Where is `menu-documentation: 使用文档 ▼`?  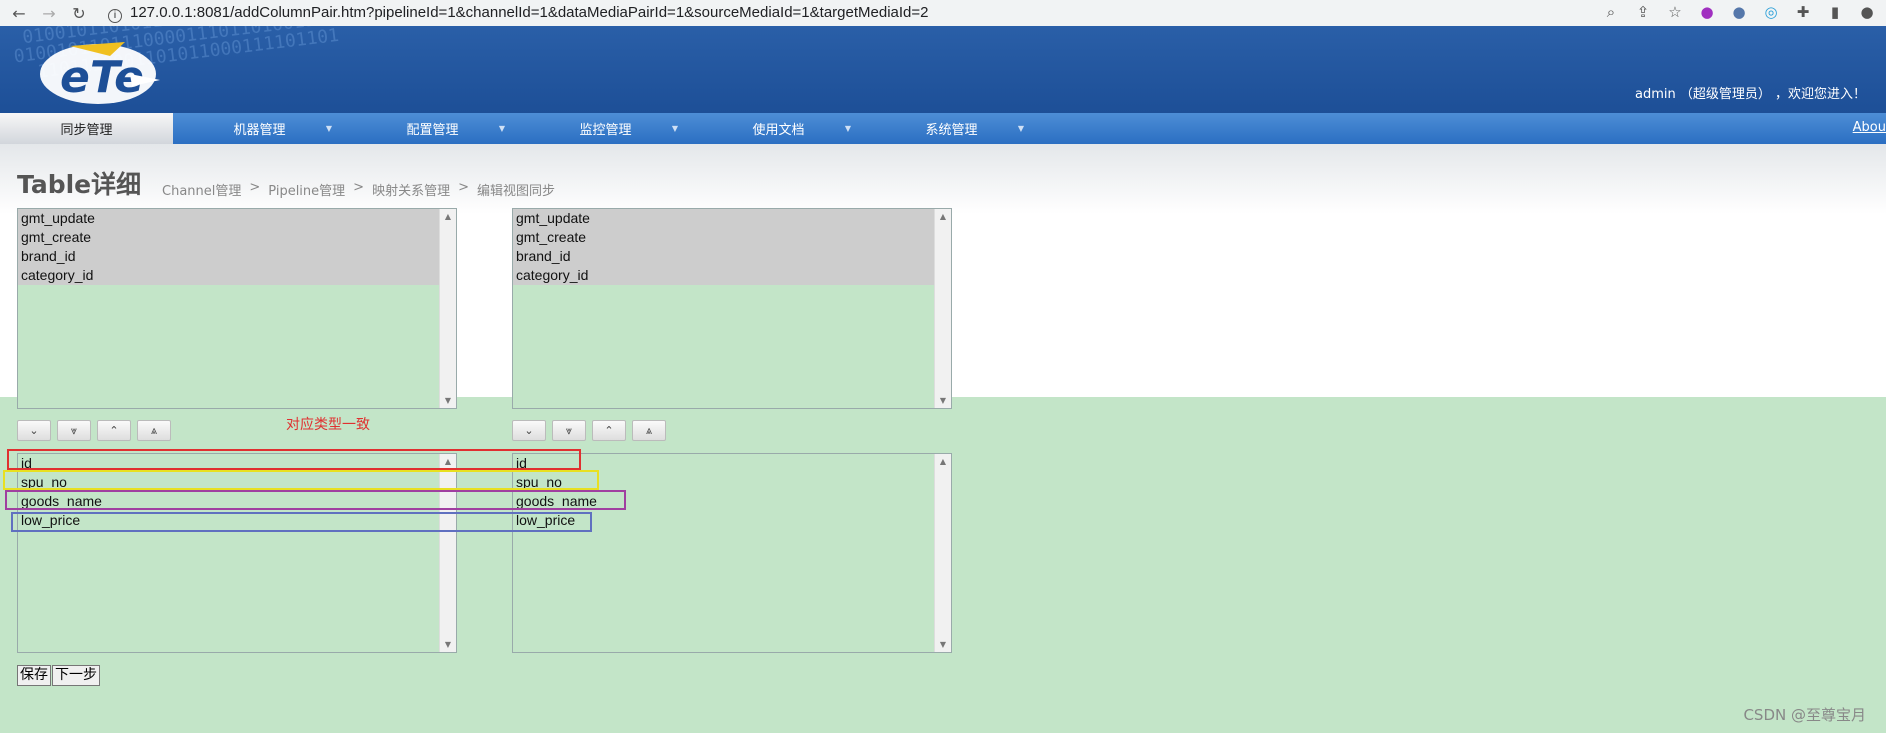
menu-documentation: 使用文档 ▼ is located at coordinates (778, 128).